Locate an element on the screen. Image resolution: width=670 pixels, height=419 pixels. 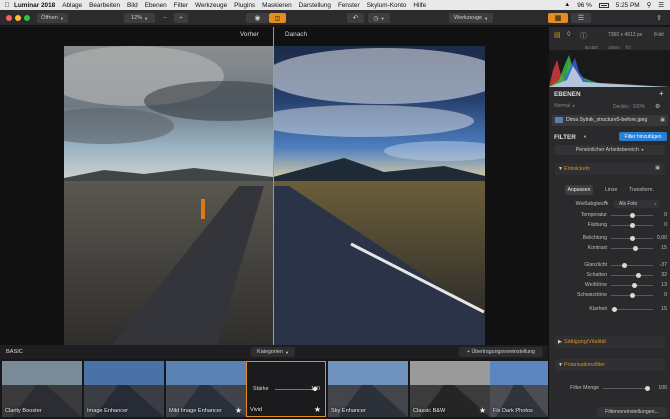
blend-mode-select: Normal ▼ is located at coordinates (567, 107).